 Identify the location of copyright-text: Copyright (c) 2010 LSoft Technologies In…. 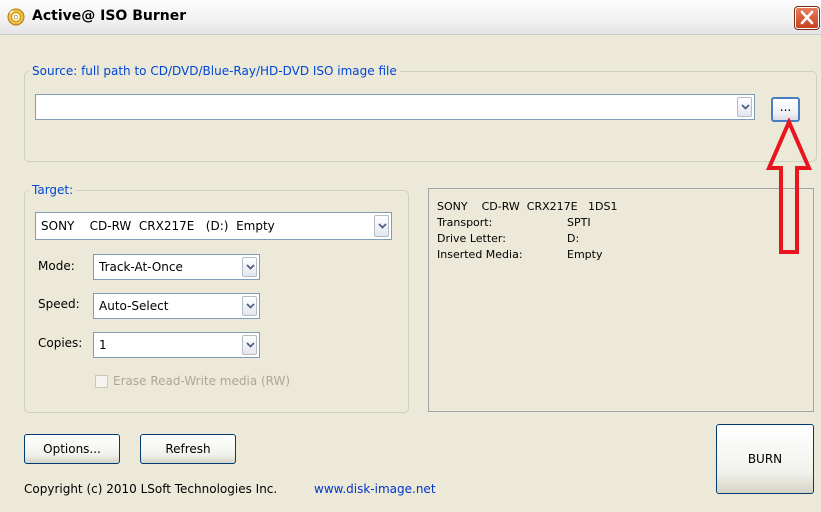
(151, 489).